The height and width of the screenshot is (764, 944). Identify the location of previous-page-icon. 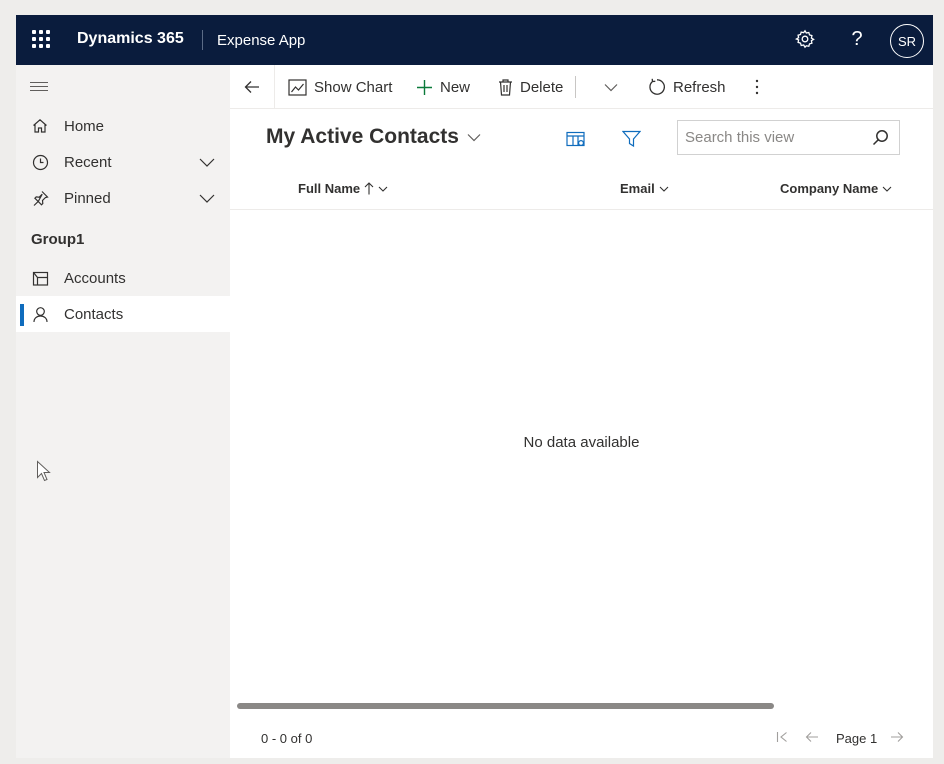
(812, 737).